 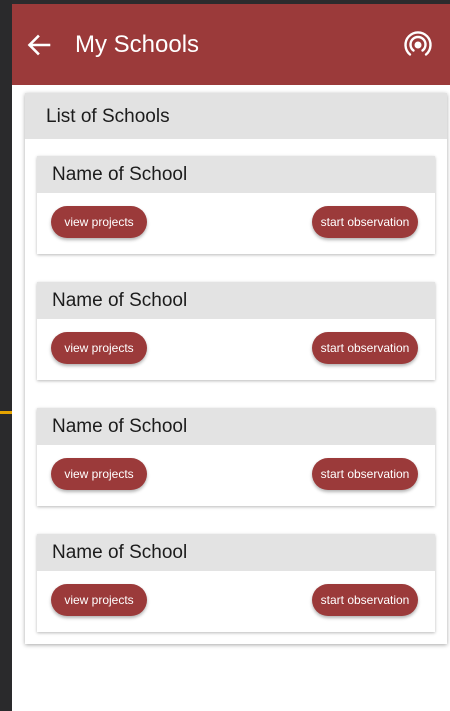 I want to click on radar-button, so click(x=418, y=45).